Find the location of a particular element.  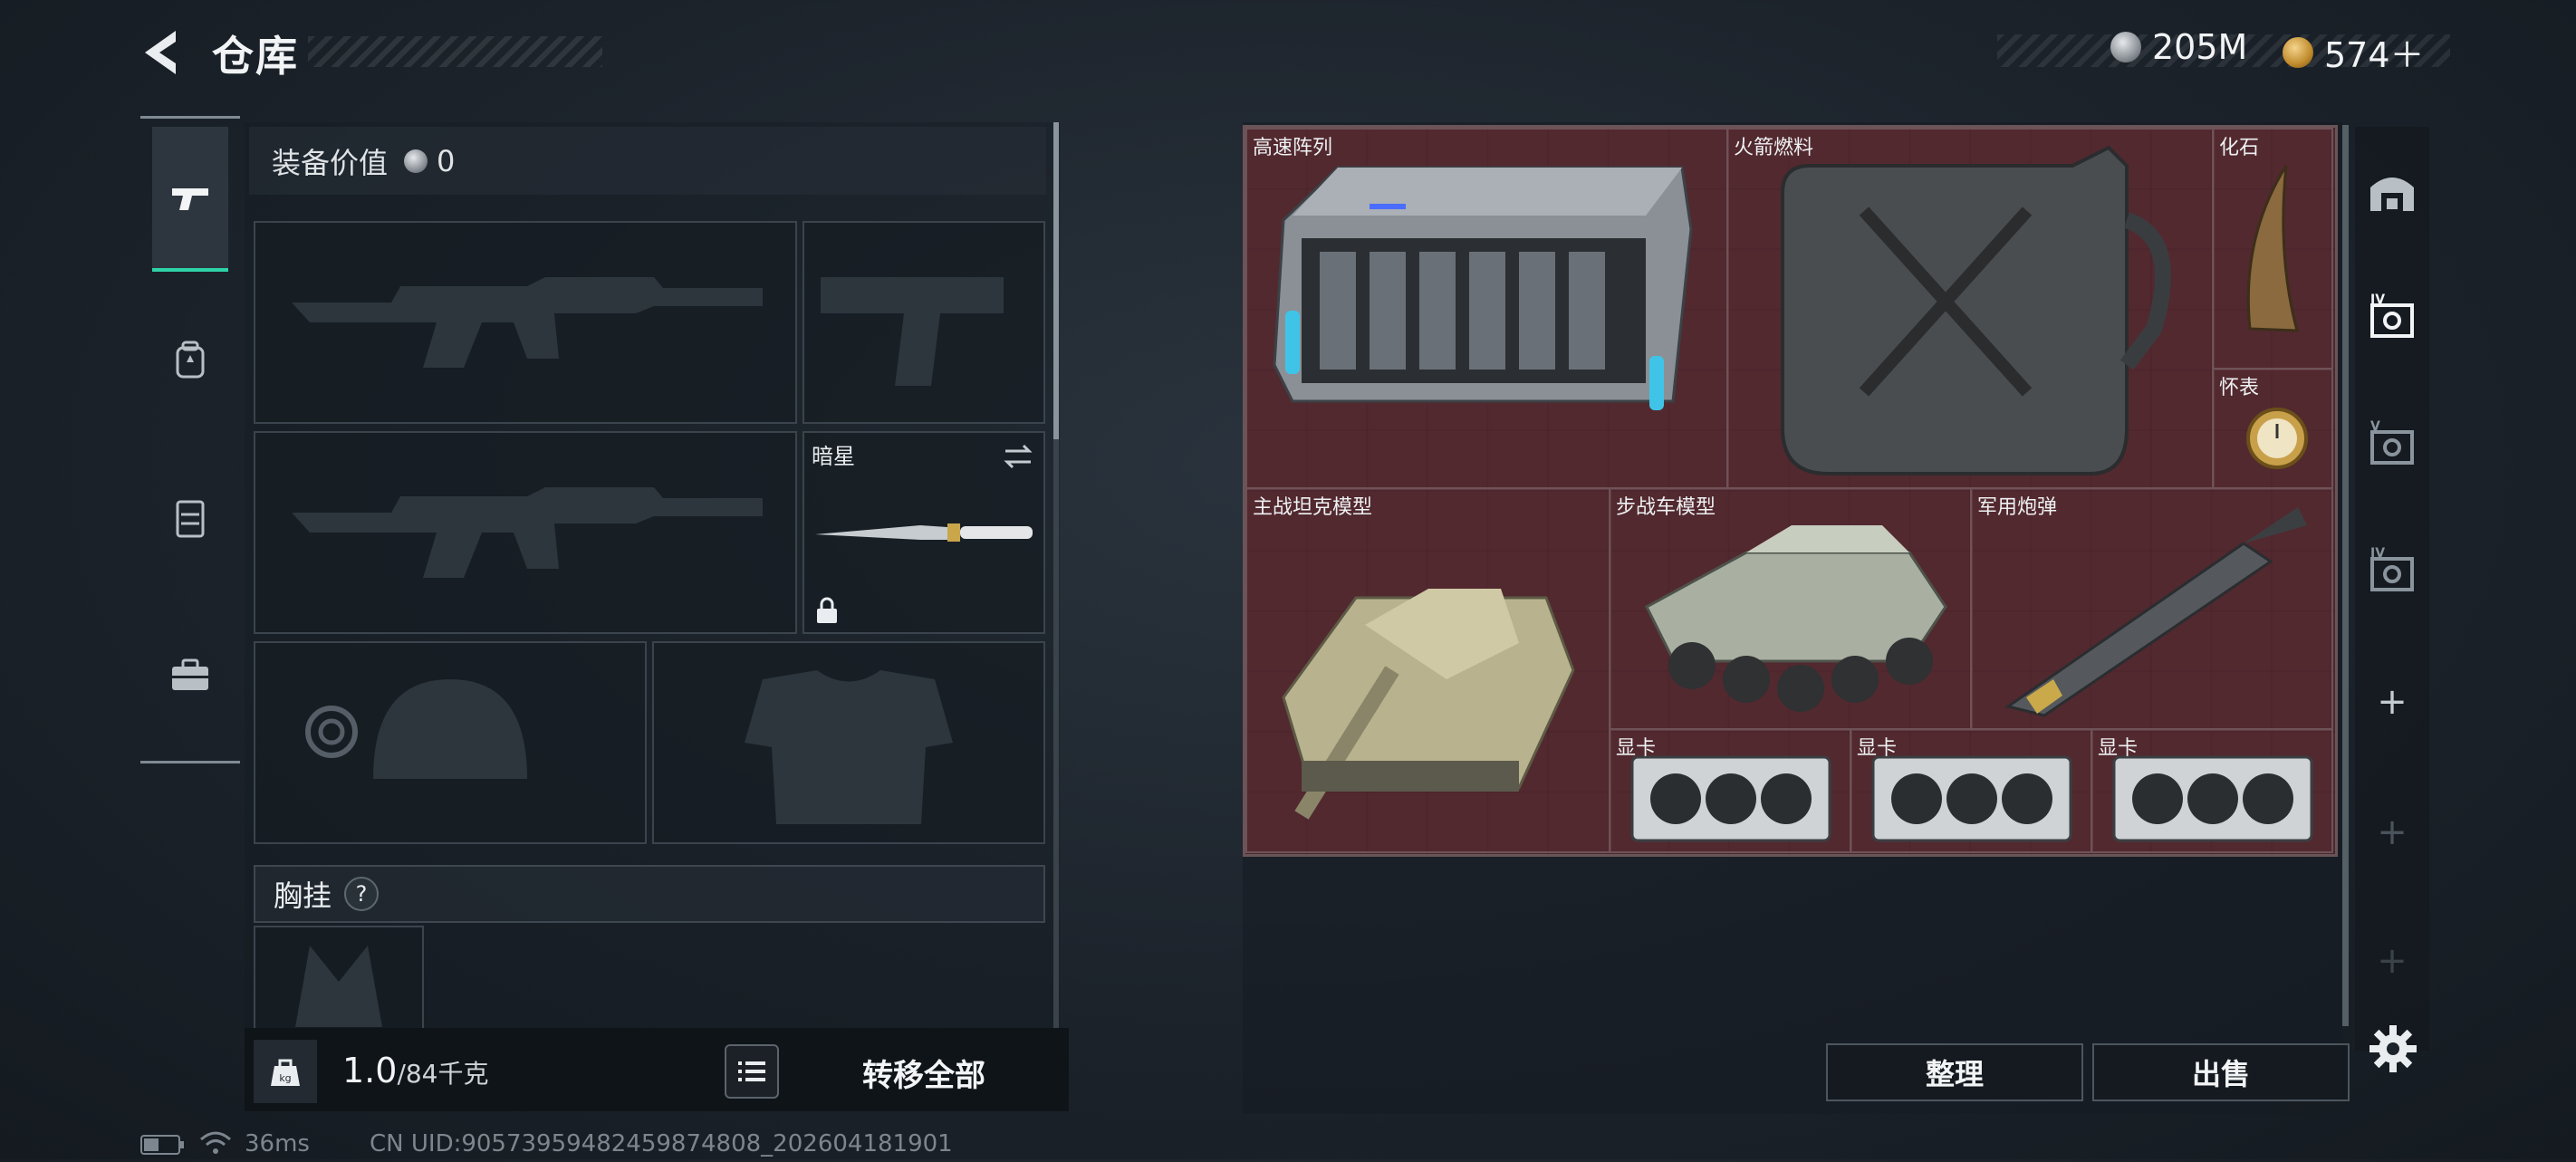

weight-capacity: /84千克 is located at coordinates (443, 1074).